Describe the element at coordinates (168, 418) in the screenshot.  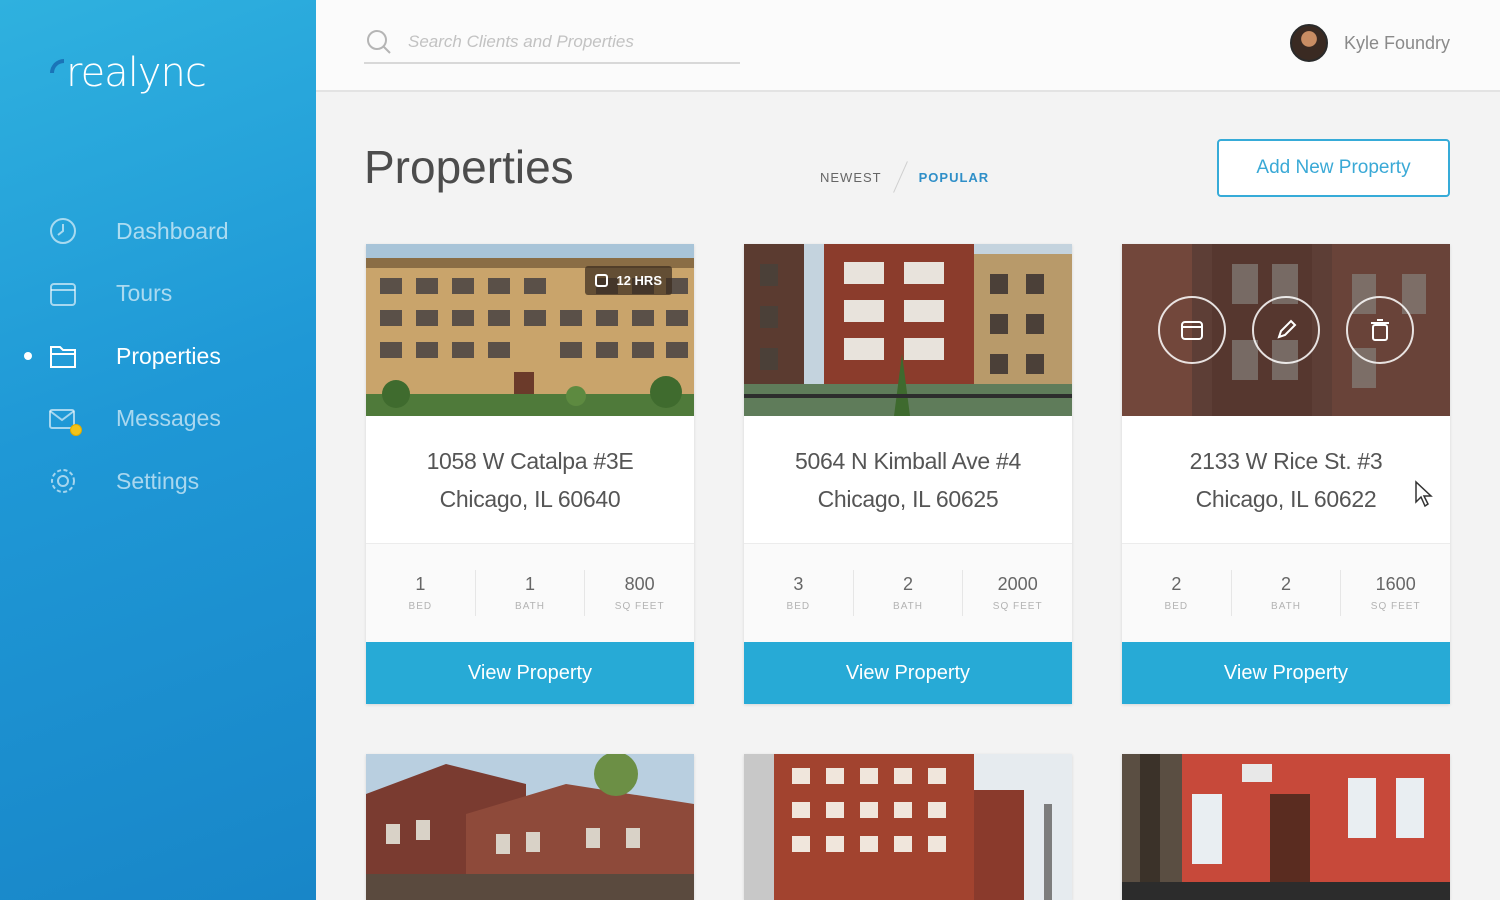
I see `sidebar-item-label: Messages` at that location.